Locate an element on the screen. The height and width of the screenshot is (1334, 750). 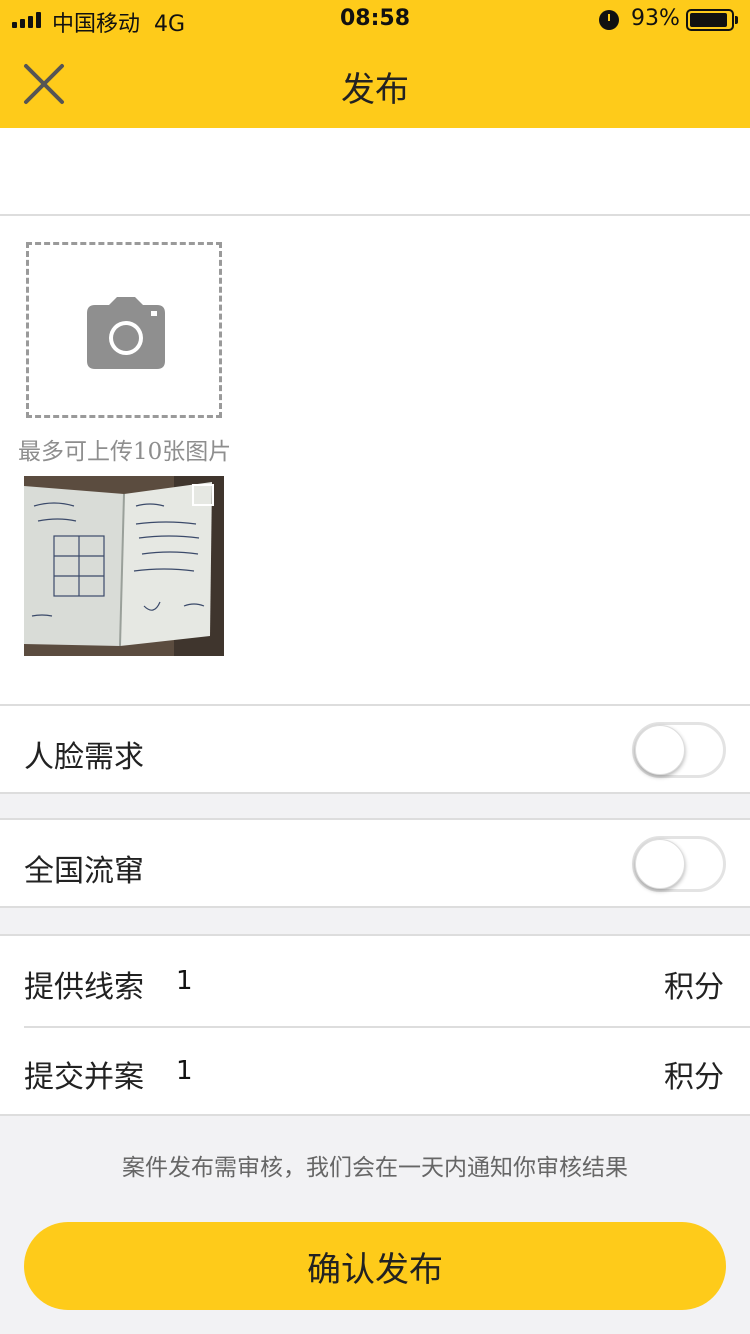
nationwide-row: 全国流窜 is located at coordinates (375, 863).